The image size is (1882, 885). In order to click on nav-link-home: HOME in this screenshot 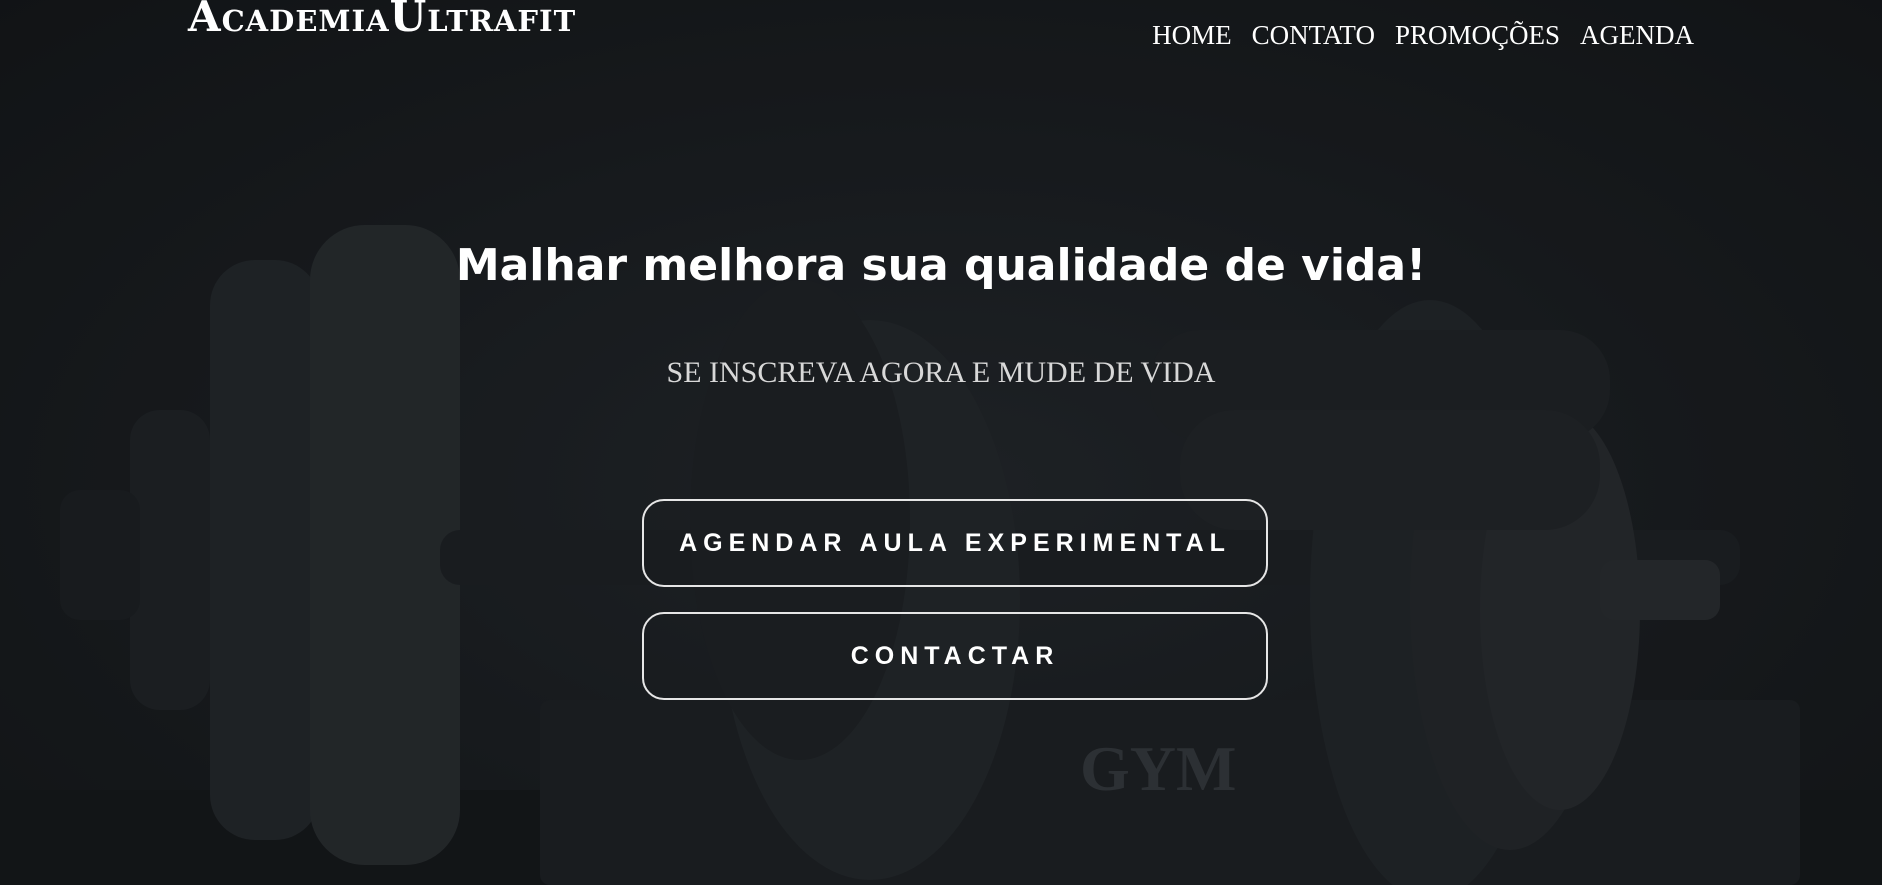, I will do `click(1192, 35)`.